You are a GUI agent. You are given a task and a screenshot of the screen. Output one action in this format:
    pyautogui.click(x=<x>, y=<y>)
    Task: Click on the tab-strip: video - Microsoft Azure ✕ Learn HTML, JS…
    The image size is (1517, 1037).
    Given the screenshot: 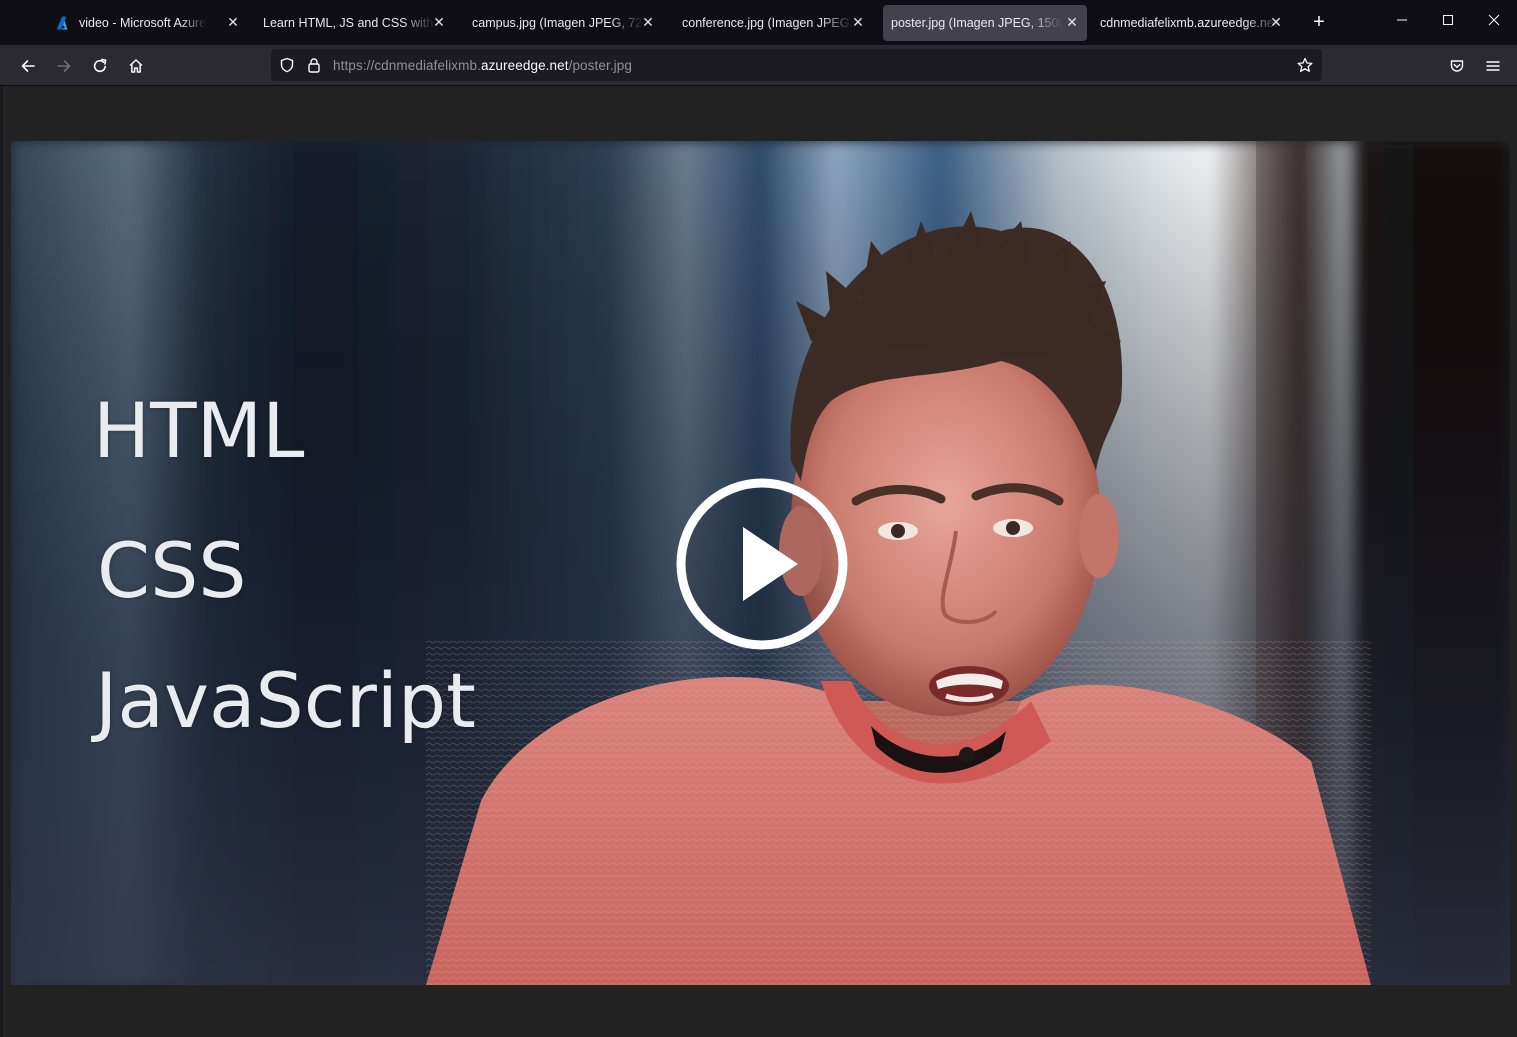 What is the action you would take?
    pyautogui.click(x=758, y=22)
    